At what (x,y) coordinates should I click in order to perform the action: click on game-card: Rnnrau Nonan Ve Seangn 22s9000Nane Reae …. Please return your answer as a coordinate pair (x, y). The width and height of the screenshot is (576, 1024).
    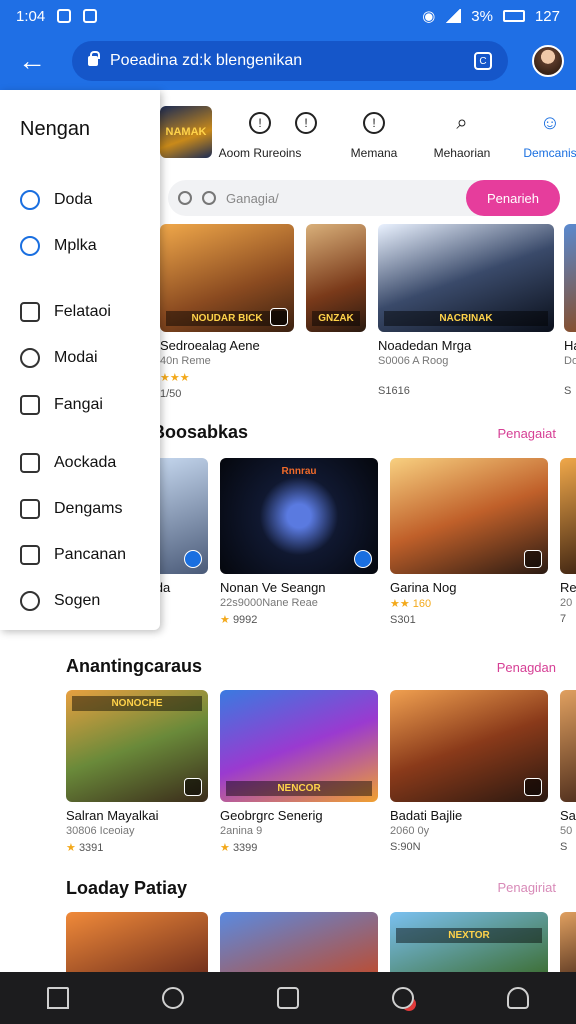
    Looking at the image, I should click on (299, 542).